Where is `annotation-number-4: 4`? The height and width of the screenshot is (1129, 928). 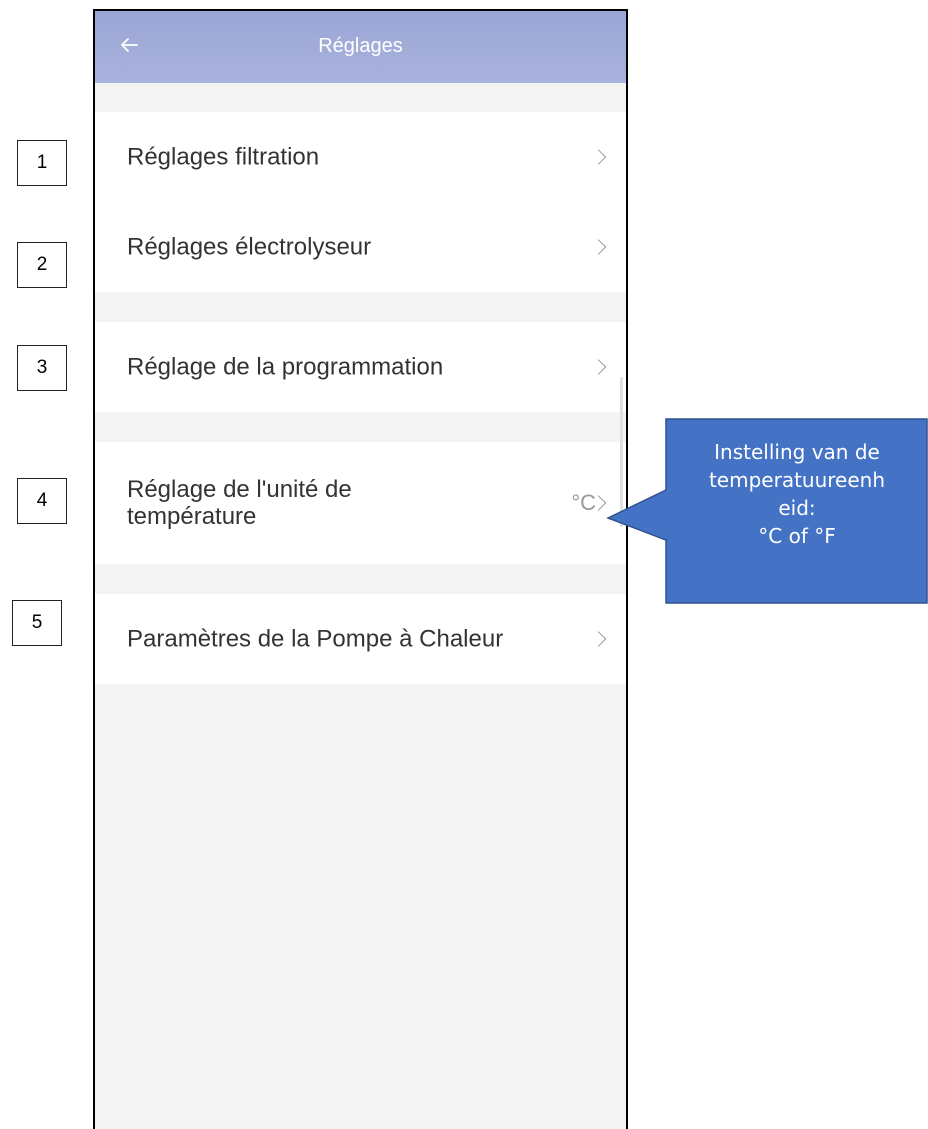 annotation-number-4: 4 is located at coordinates (42, 501).